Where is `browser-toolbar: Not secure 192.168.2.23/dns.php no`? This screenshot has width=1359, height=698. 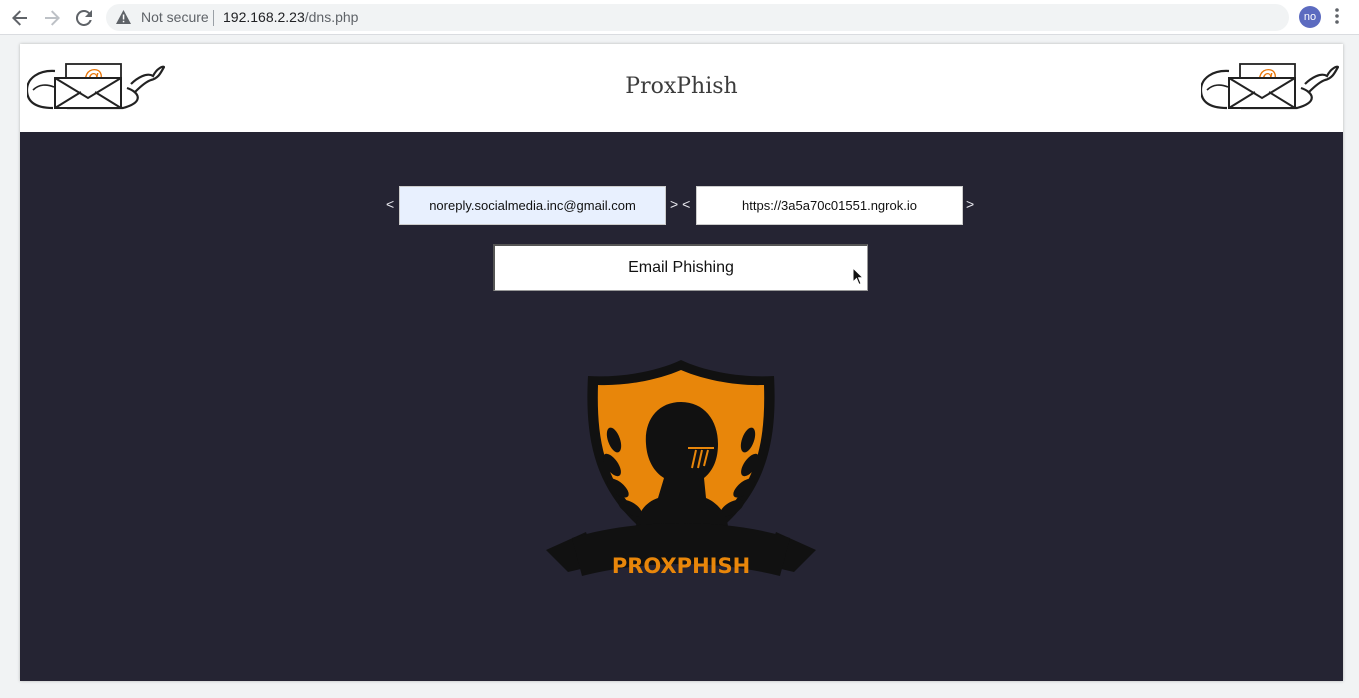
browser-toolbar: Not secure 192.168.2.23/dns.php no is located at coordinates (679, 17).